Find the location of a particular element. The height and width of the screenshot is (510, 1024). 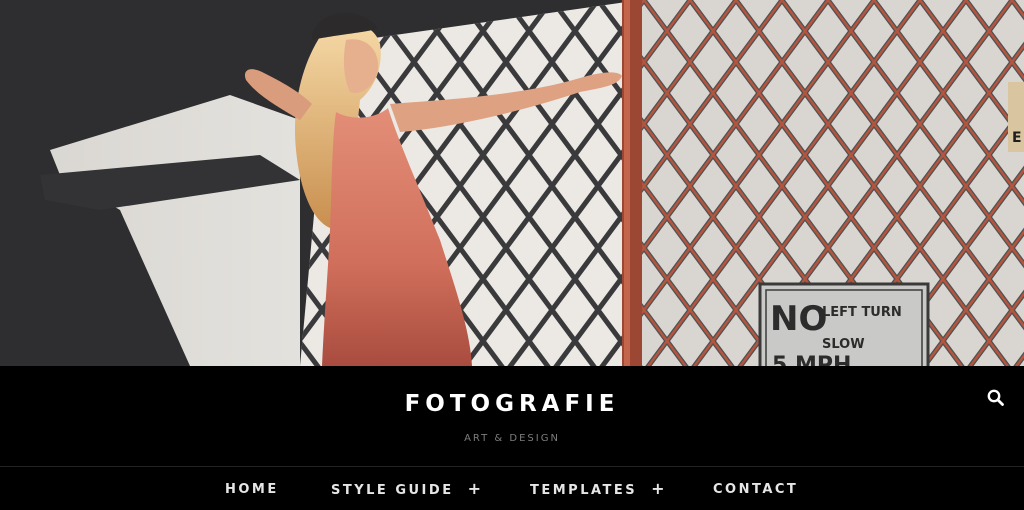

primary-navigation: HOME STYLE GUIDE + TEMPLATES + CONTACT is located at coordinates (512, 488).